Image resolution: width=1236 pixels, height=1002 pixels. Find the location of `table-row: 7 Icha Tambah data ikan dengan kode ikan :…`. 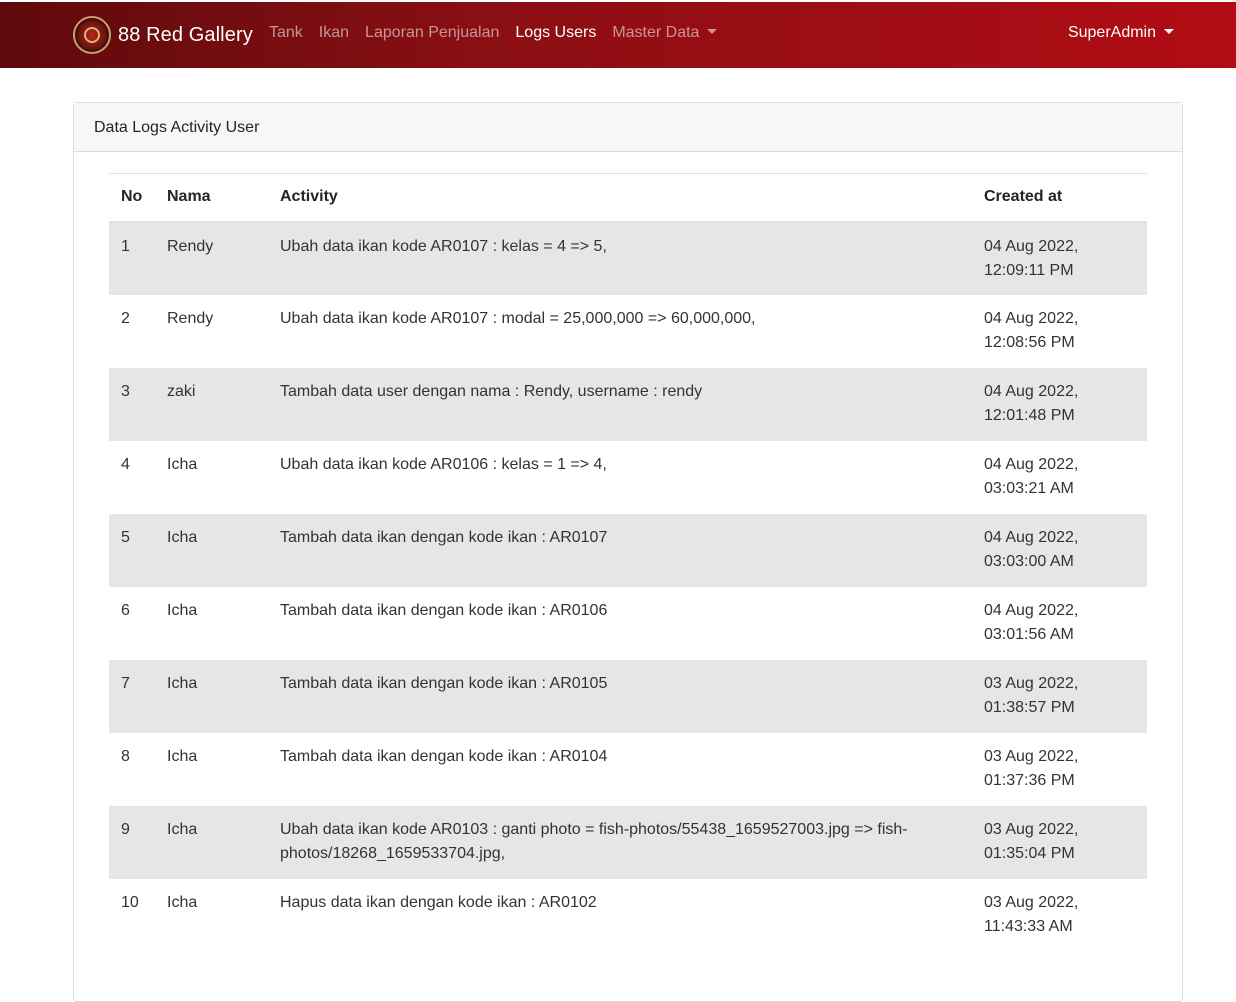

table-row: 7 Icha Tambah data ikan dengan kode ikan :… is located at coordinates (628, 696).